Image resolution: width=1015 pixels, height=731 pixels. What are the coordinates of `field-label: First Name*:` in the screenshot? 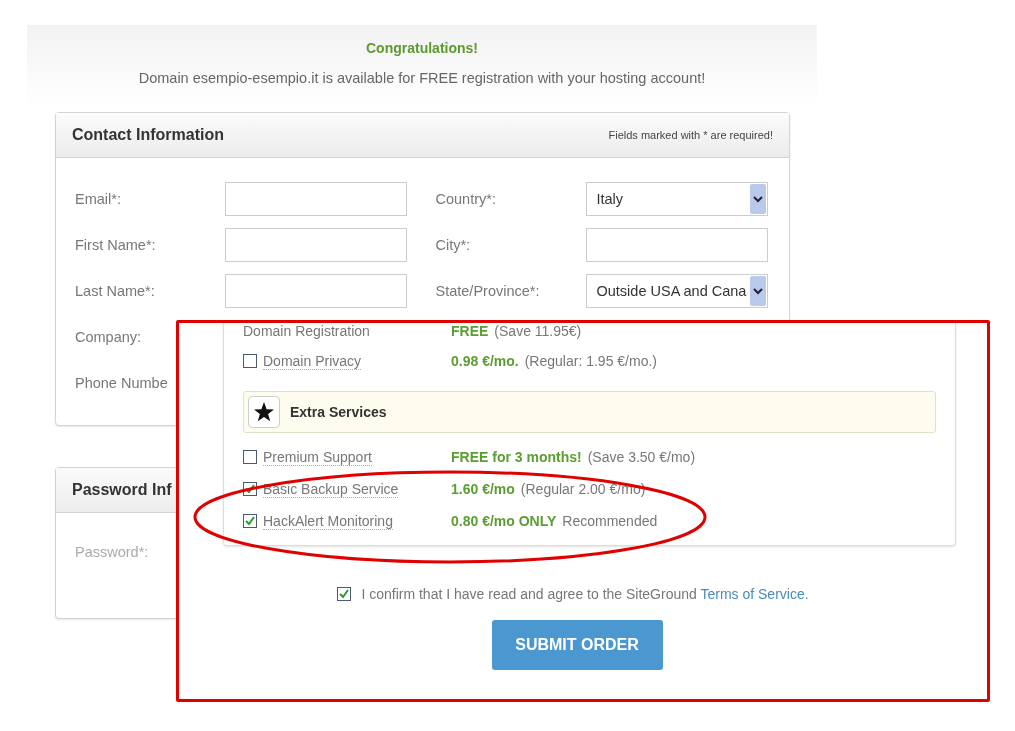 It's located at (116, 245).